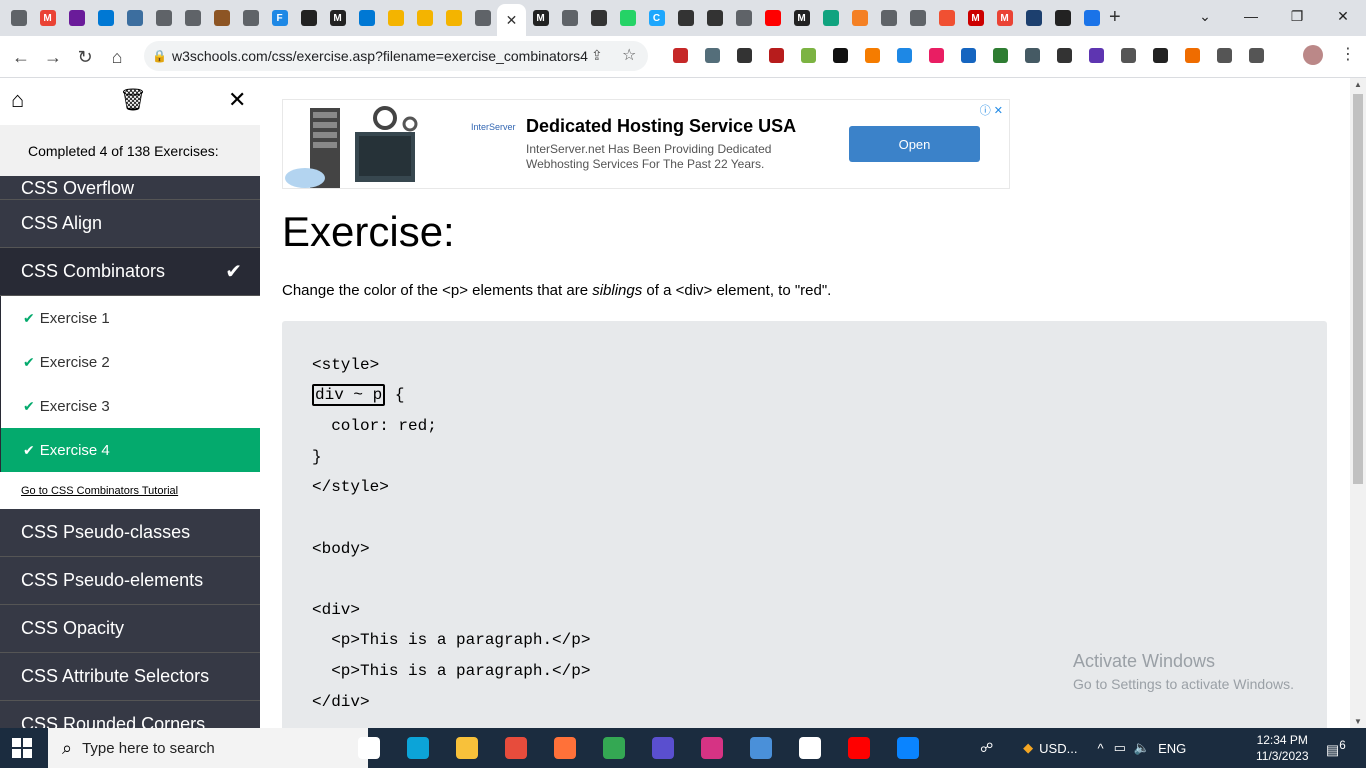 This screenshot has height=768, width=1366. I want to click on currency-icon: ◆, so click(1028, 748).